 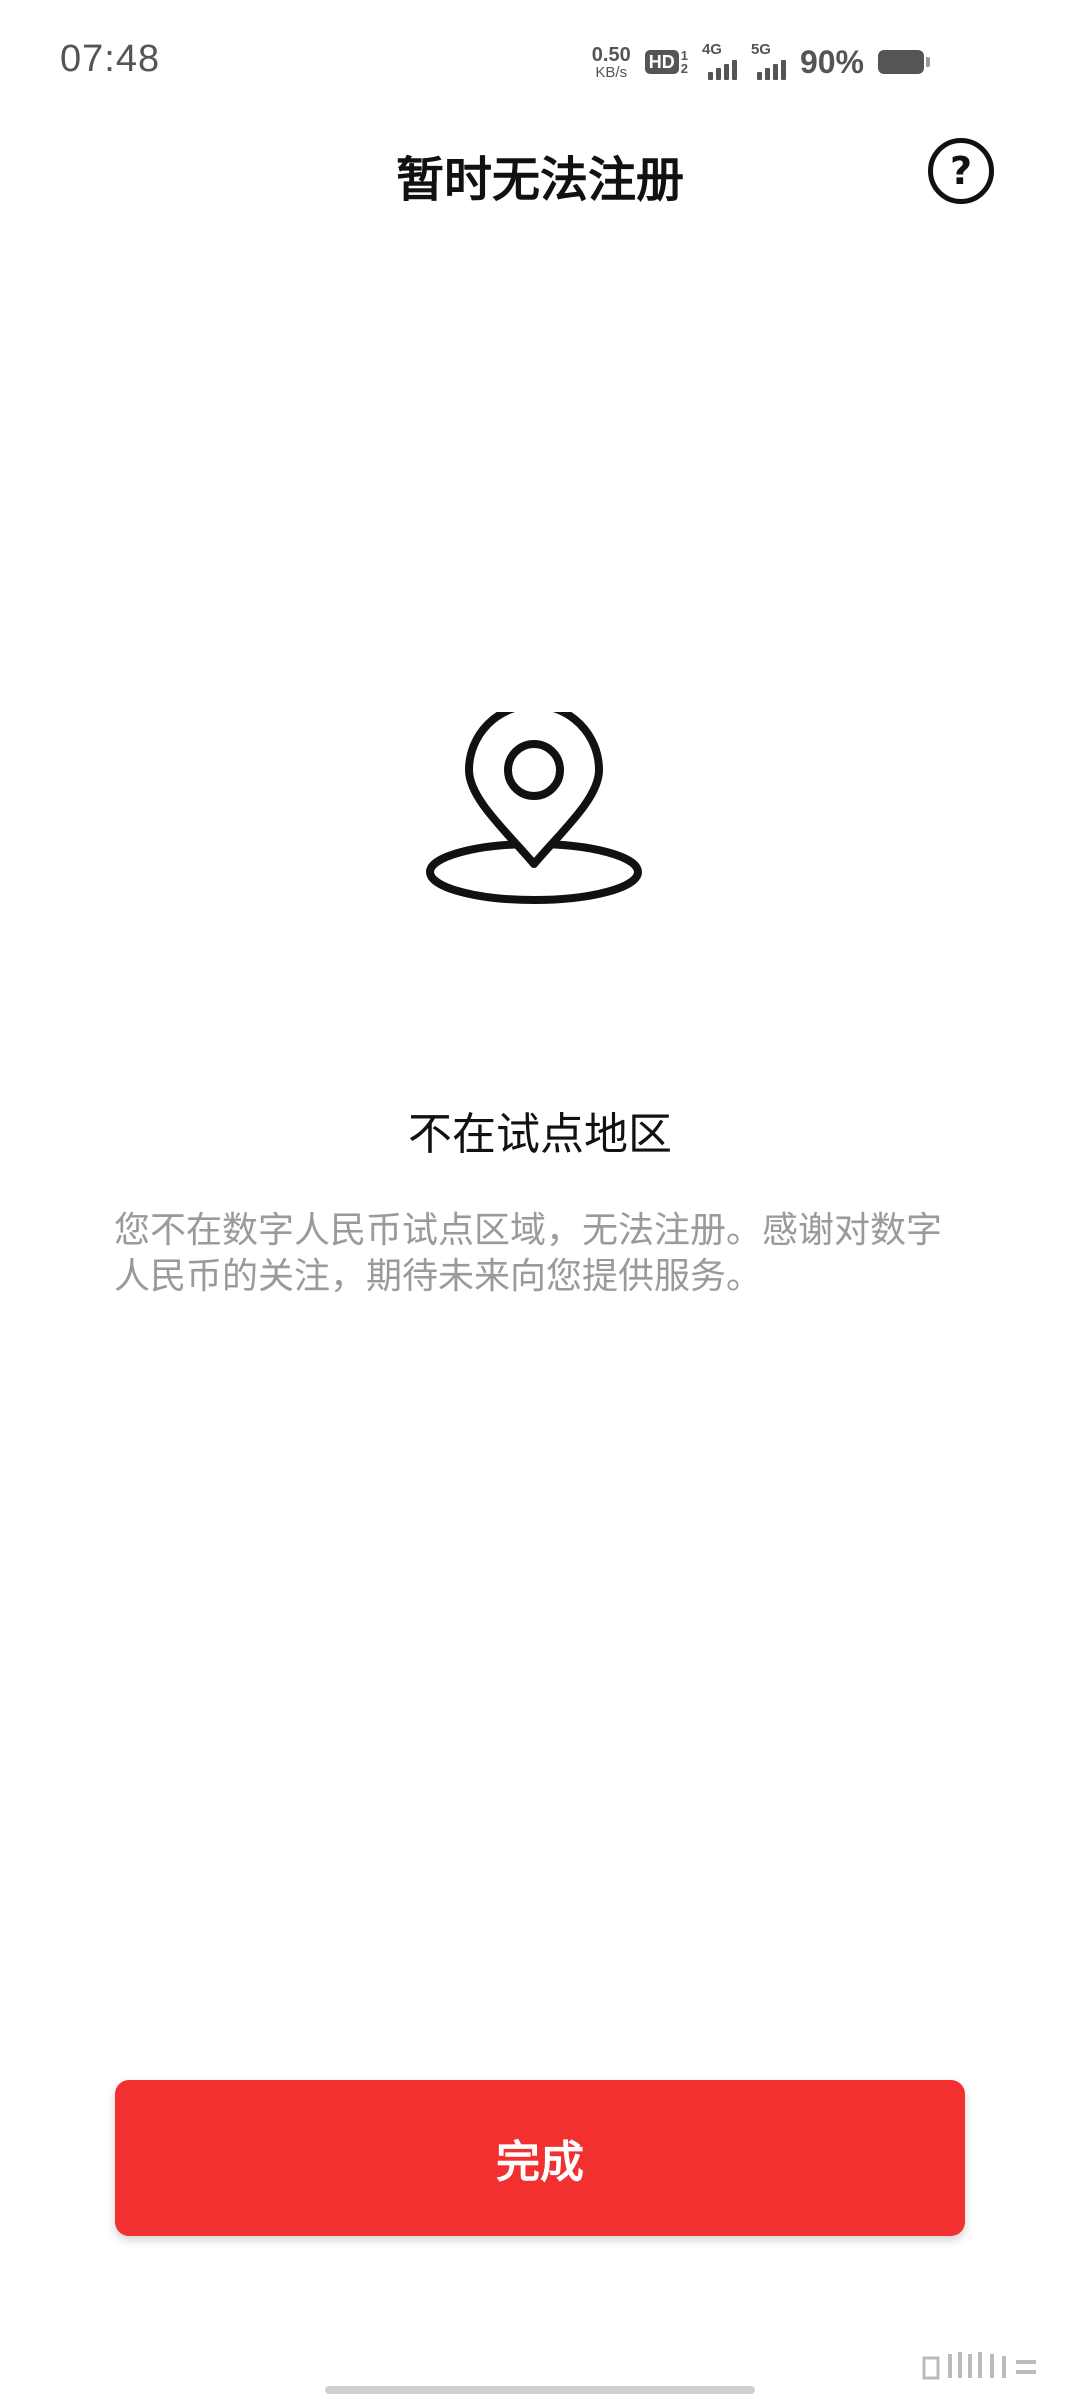 I want to click on location-pin-icon, so click(x=534, y=808).